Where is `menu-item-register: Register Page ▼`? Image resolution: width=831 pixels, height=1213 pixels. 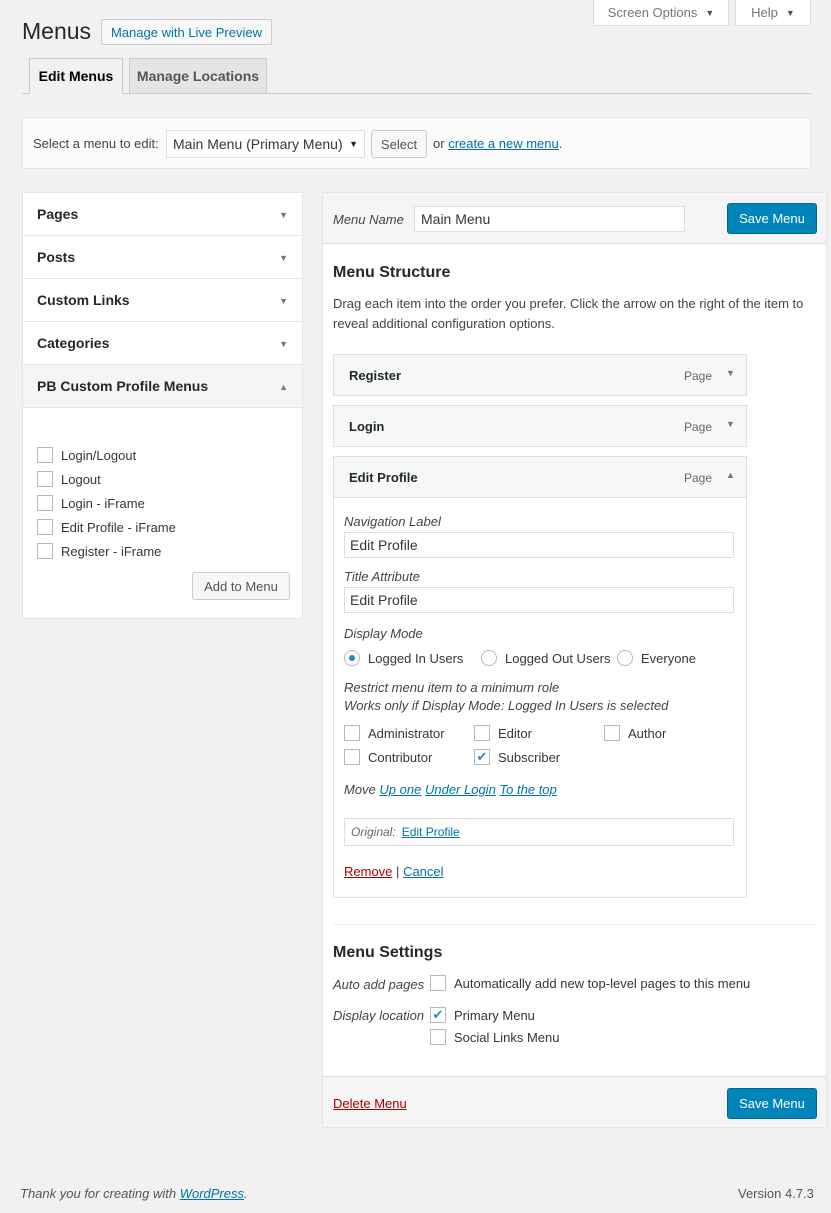
menu-item-register: Register Page ▼ is located at coordinates (540, 375).